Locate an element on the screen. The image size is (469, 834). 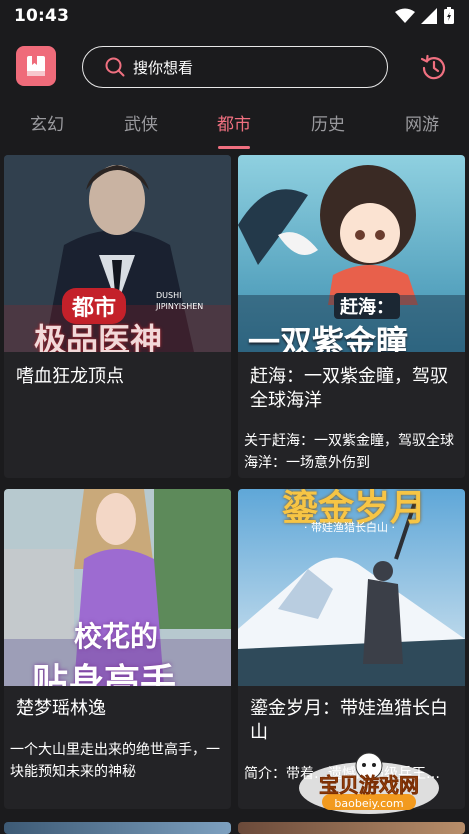
status-icons is located at coordinates (425, 16).